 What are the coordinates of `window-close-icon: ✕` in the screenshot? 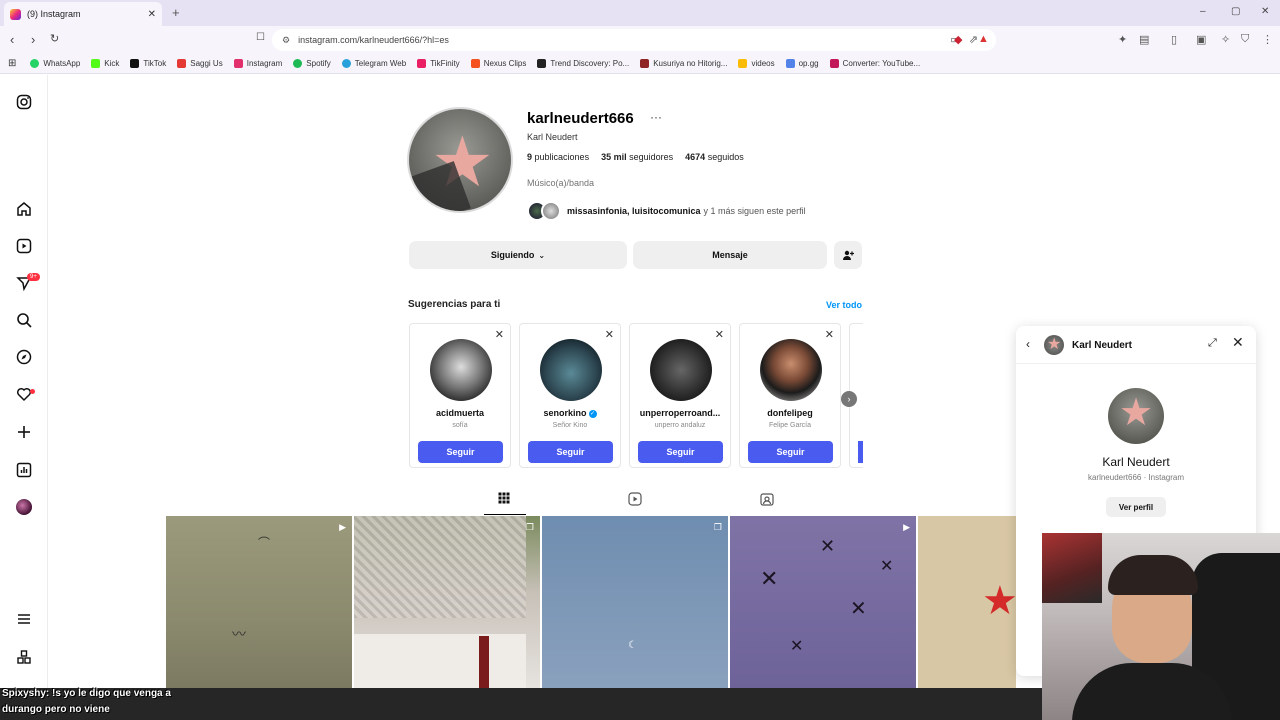 It's located at (1265, 11).